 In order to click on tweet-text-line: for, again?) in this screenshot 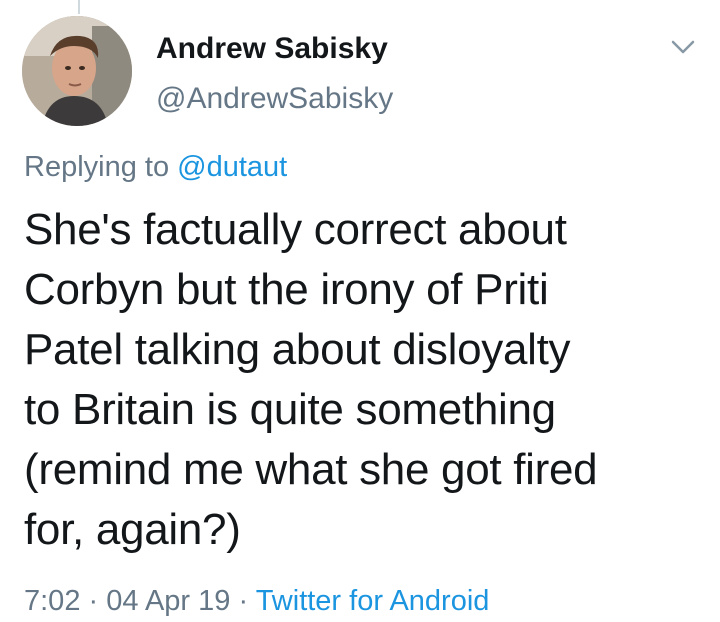, I will do `click(132, 529)`.